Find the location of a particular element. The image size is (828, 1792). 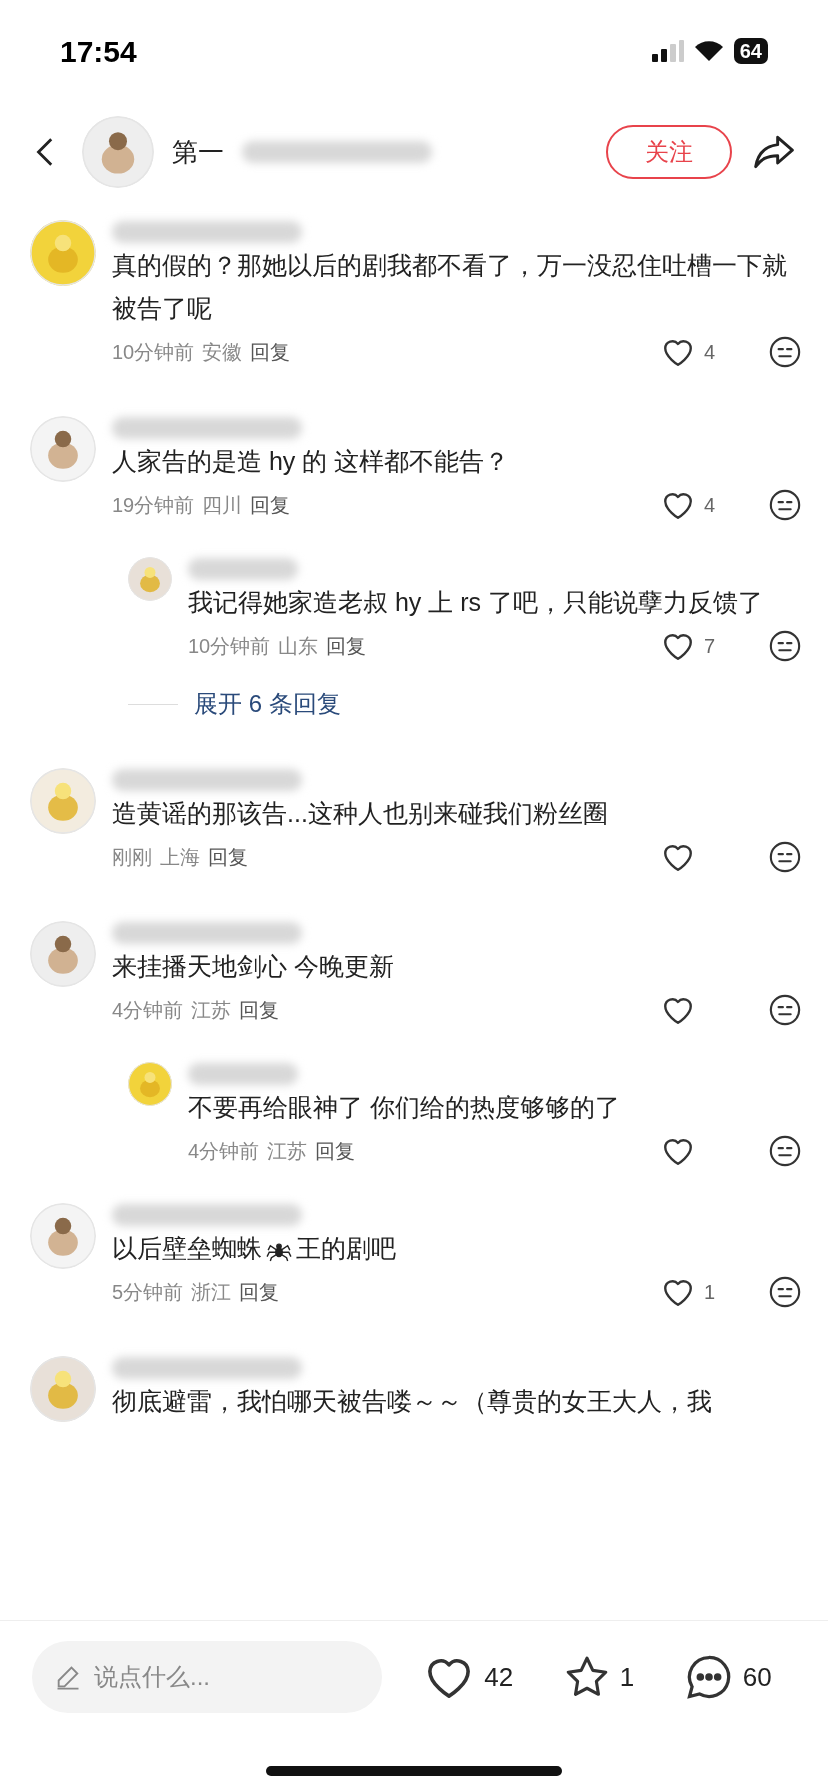

comment-text: 彻底避雷，我怕哪天被告喽～～（尊贵的女王大人，我 is located at coordinates (412, 1401).